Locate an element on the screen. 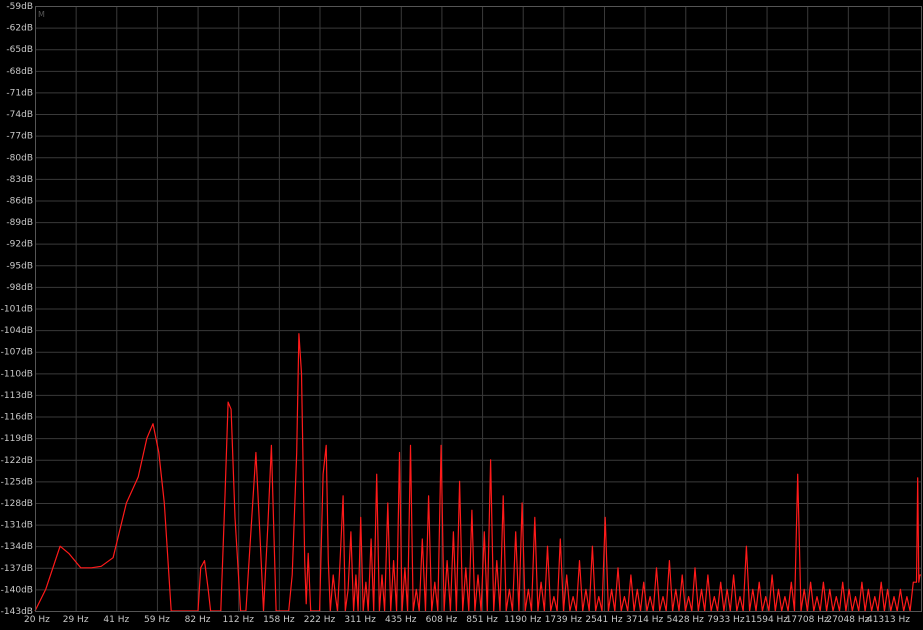 This screenshot has width=923, height=630. x-tick-label: 435 Hz is located at coordinates (401, 620).